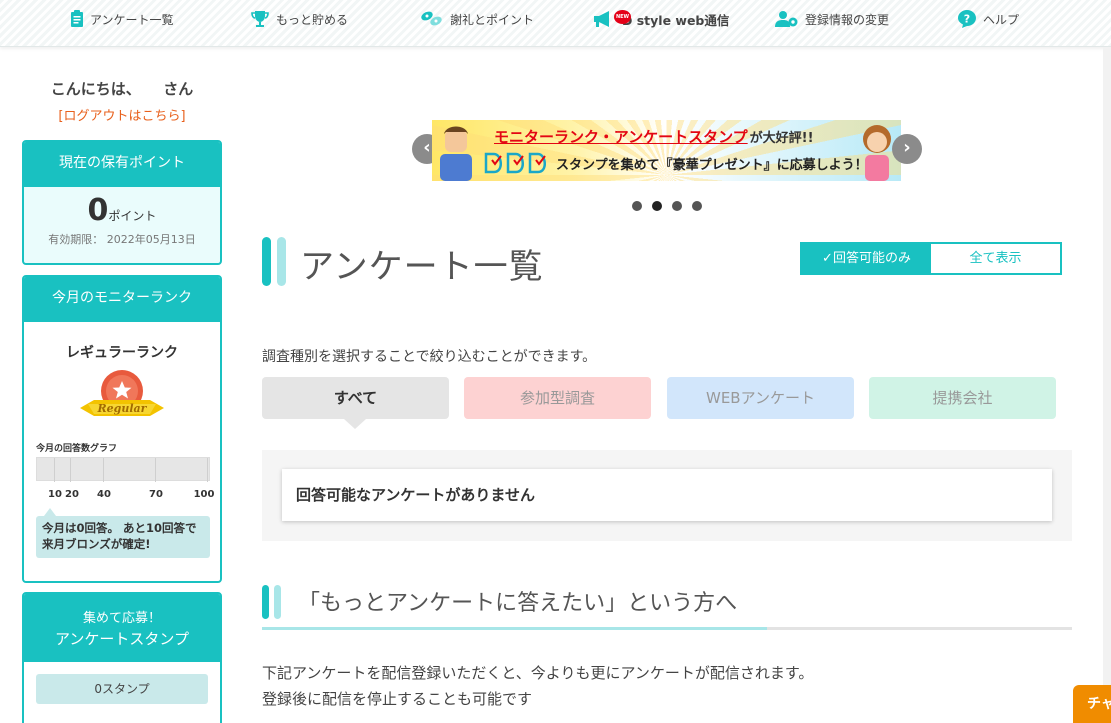 This screenshot has width=1111, height=723. I want to click on section-body-line1: 下記アンケートを配信登録いただくと、今よりも更にアンケートが配信されます。, so click(538, 673).